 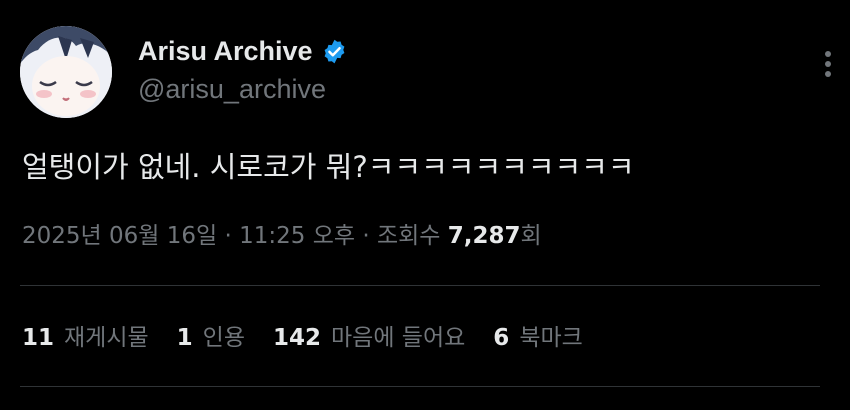 I want to click on verified-badge-icon, so click(x=334, y=51).